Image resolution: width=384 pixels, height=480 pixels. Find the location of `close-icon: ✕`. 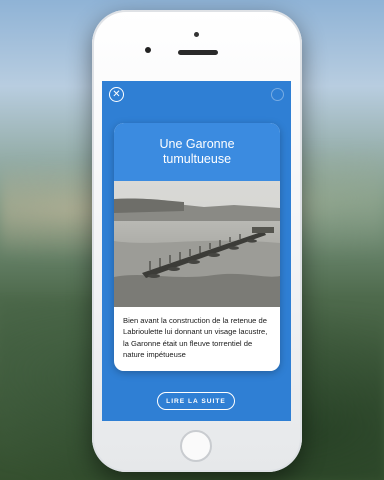

close-icon: ✕ is located at coordinates (116, 94).